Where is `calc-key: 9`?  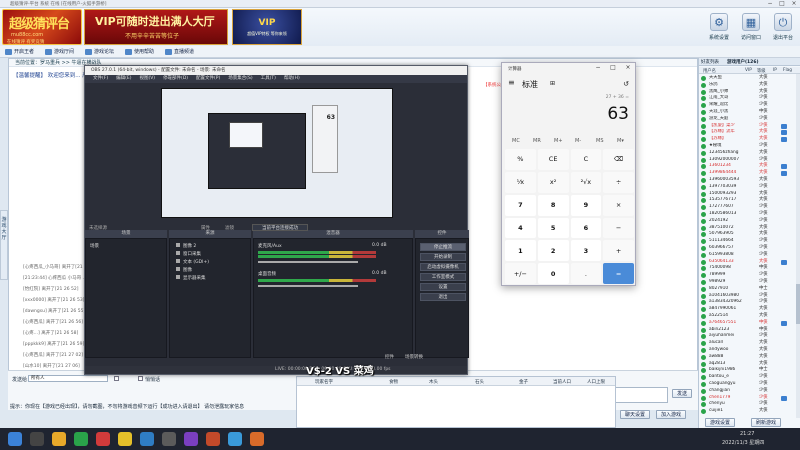 calc-key: 9 is located at coordinates (586, 205).